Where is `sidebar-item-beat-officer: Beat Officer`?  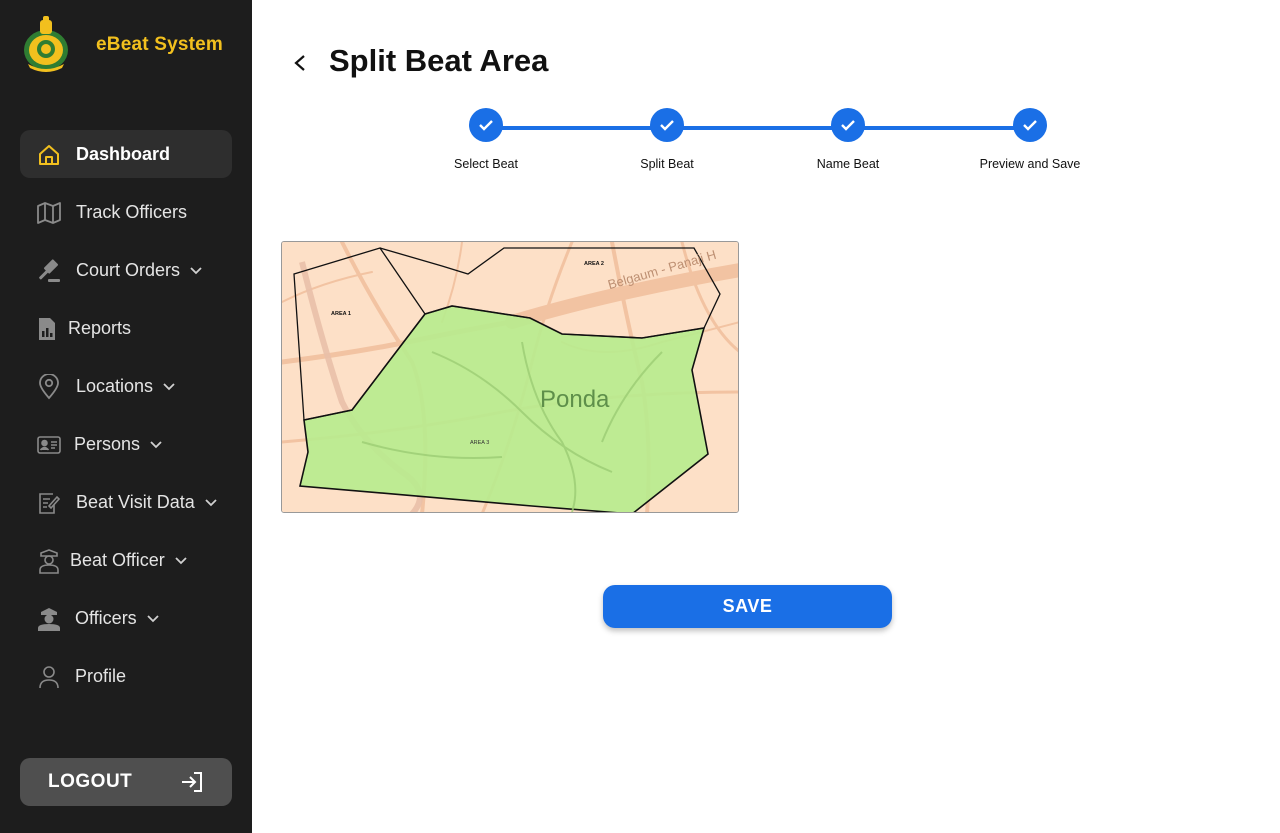
sidebar-item-beat-officer: Beat Officer is located at coordinates (126, 560).